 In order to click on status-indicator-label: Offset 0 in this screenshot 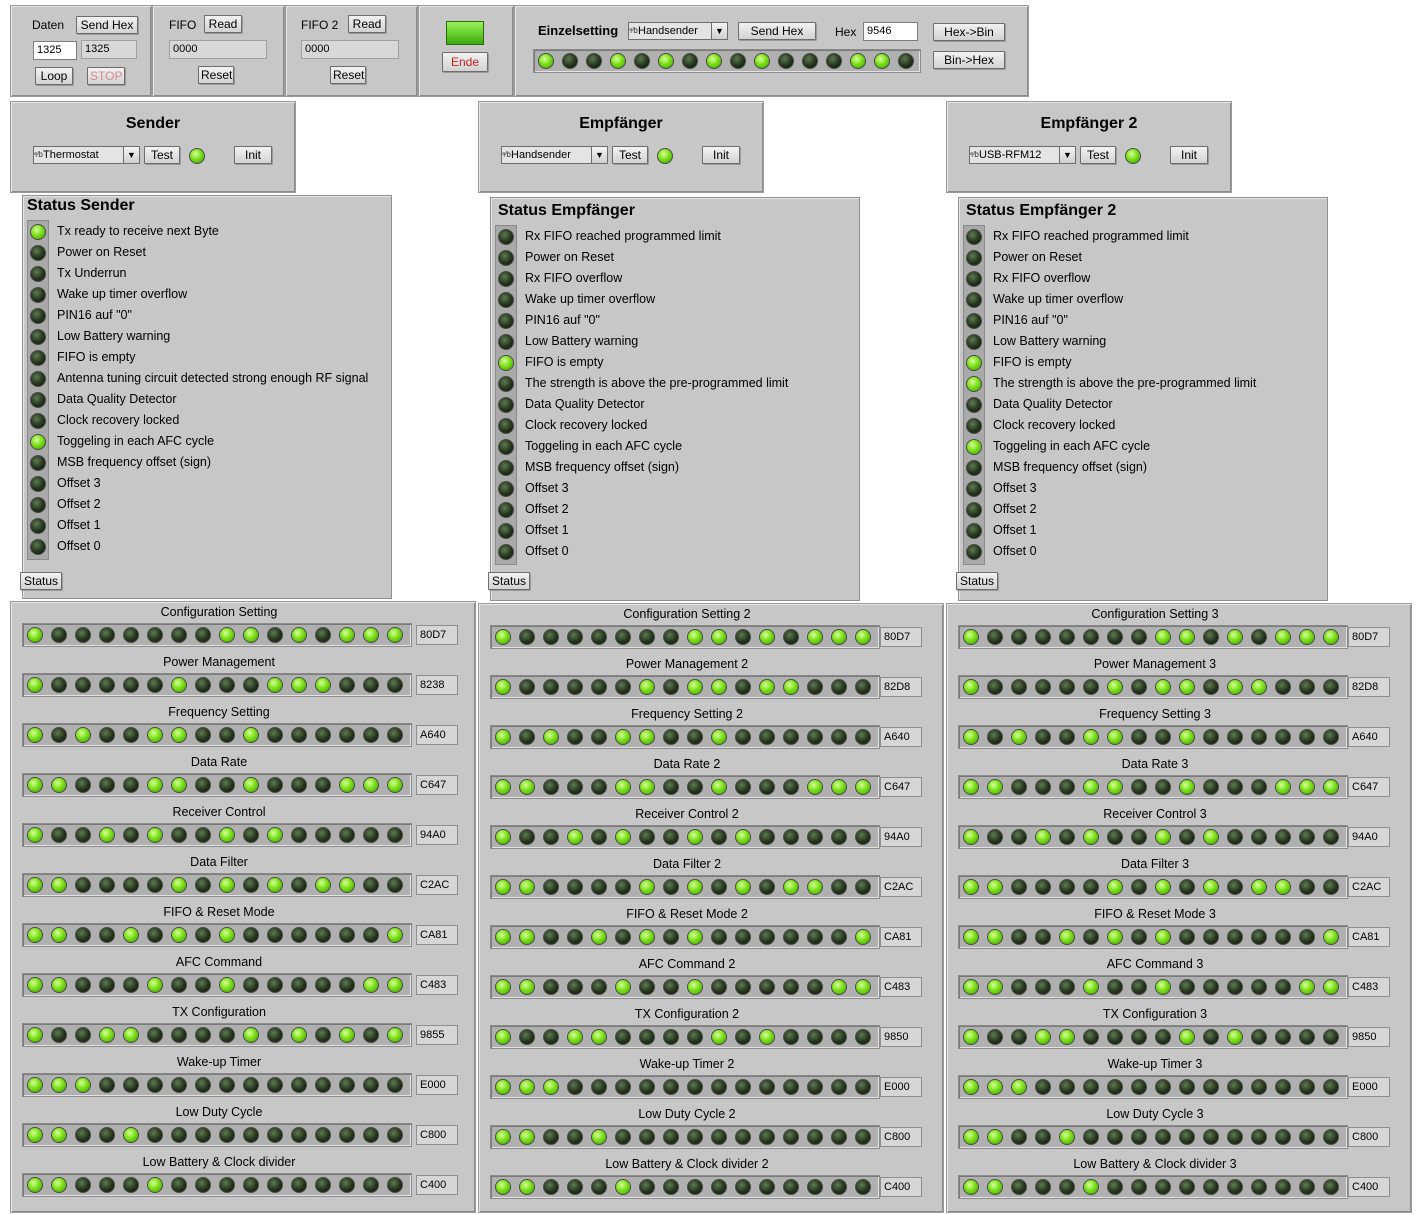, I will do `click(79, 546)`.